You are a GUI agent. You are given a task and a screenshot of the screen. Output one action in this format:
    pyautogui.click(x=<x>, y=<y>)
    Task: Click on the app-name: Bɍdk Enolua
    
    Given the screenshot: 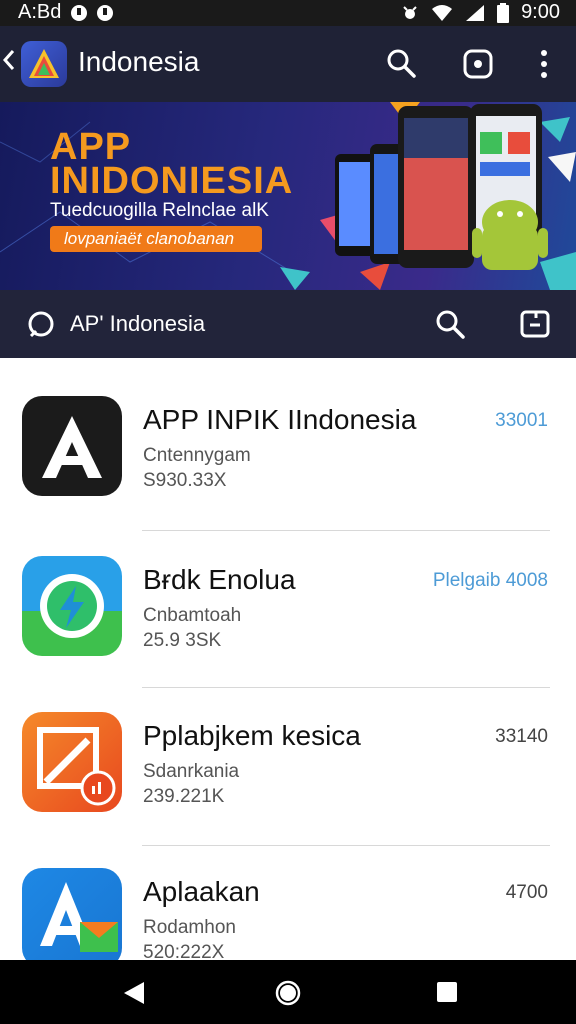 What is the action you would take?
    pyautogui.click(x=219, y=579)
    